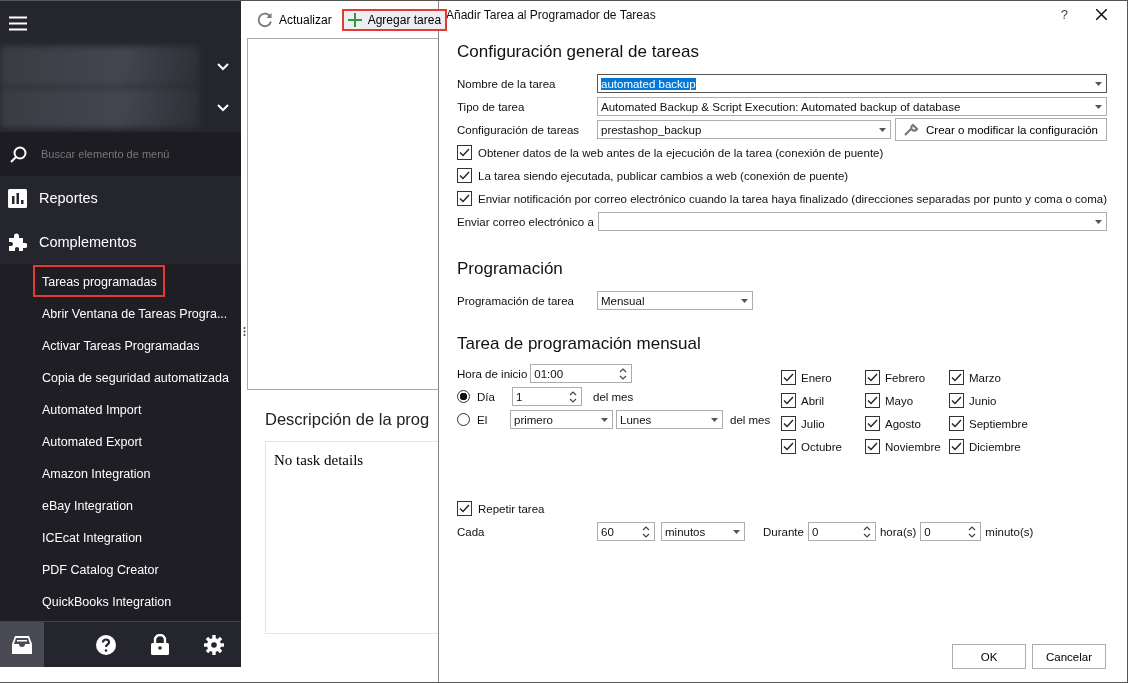  Describe the element at coordinates (578, 52) in the screenshot. I see `section-heading: Configuración general de tareas` at that location.